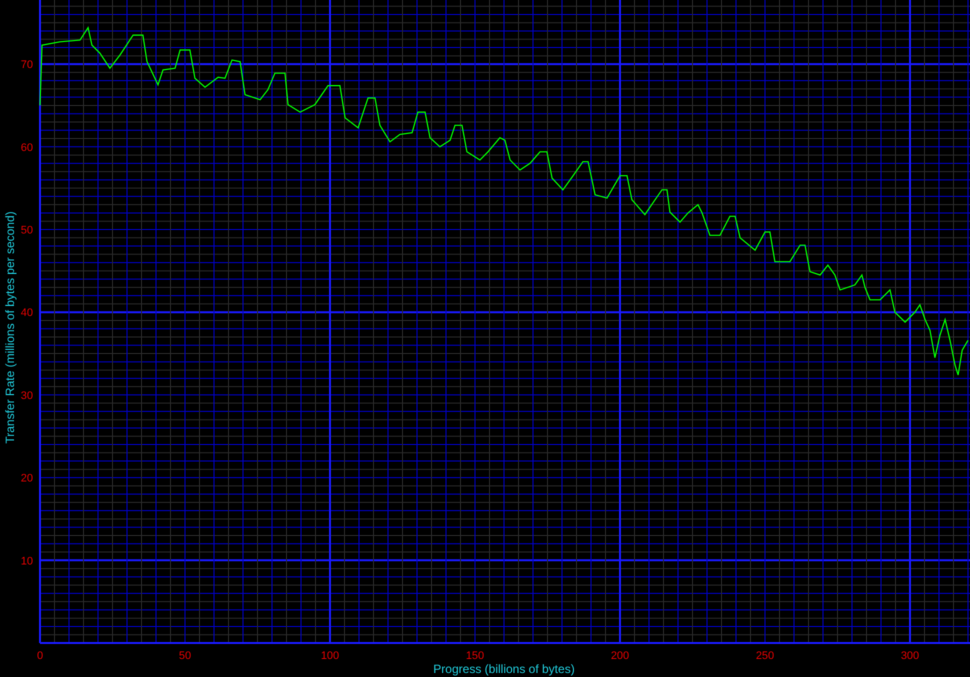  Describe the element at coordinates (40, 656) in the screenshot. I see `x-tick-label: 0` at that location.